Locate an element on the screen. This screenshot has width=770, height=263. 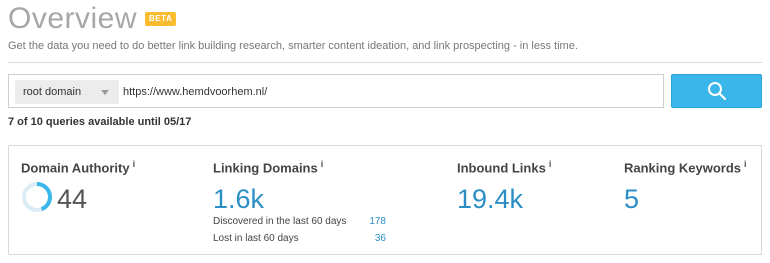
search-bar: root domain is located at coordinates (336, 91).